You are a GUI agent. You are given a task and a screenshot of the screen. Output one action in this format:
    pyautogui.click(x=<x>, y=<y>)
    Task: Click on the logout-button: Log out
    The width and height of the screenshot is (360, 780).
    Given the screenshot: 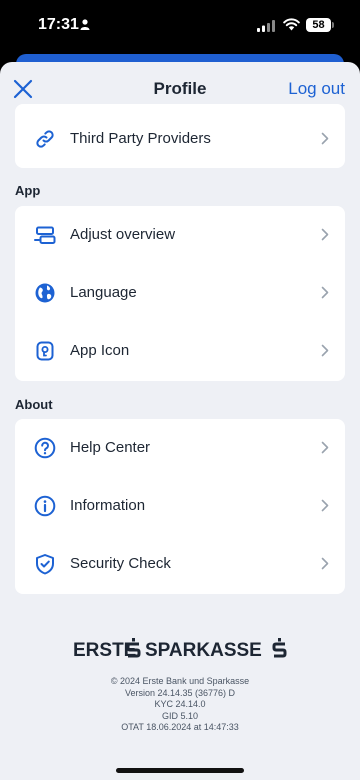 What is the action you would take?
    pyautogui.click(x=316, y=89)
    